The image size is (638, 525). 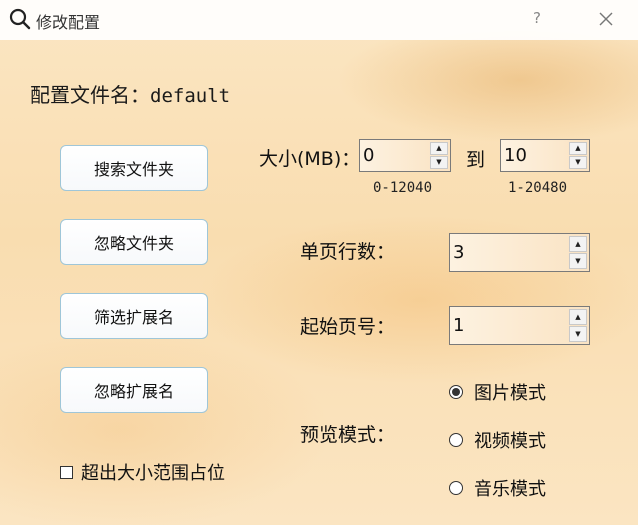 I want to click on search-icon, so click(x=20, y=19).